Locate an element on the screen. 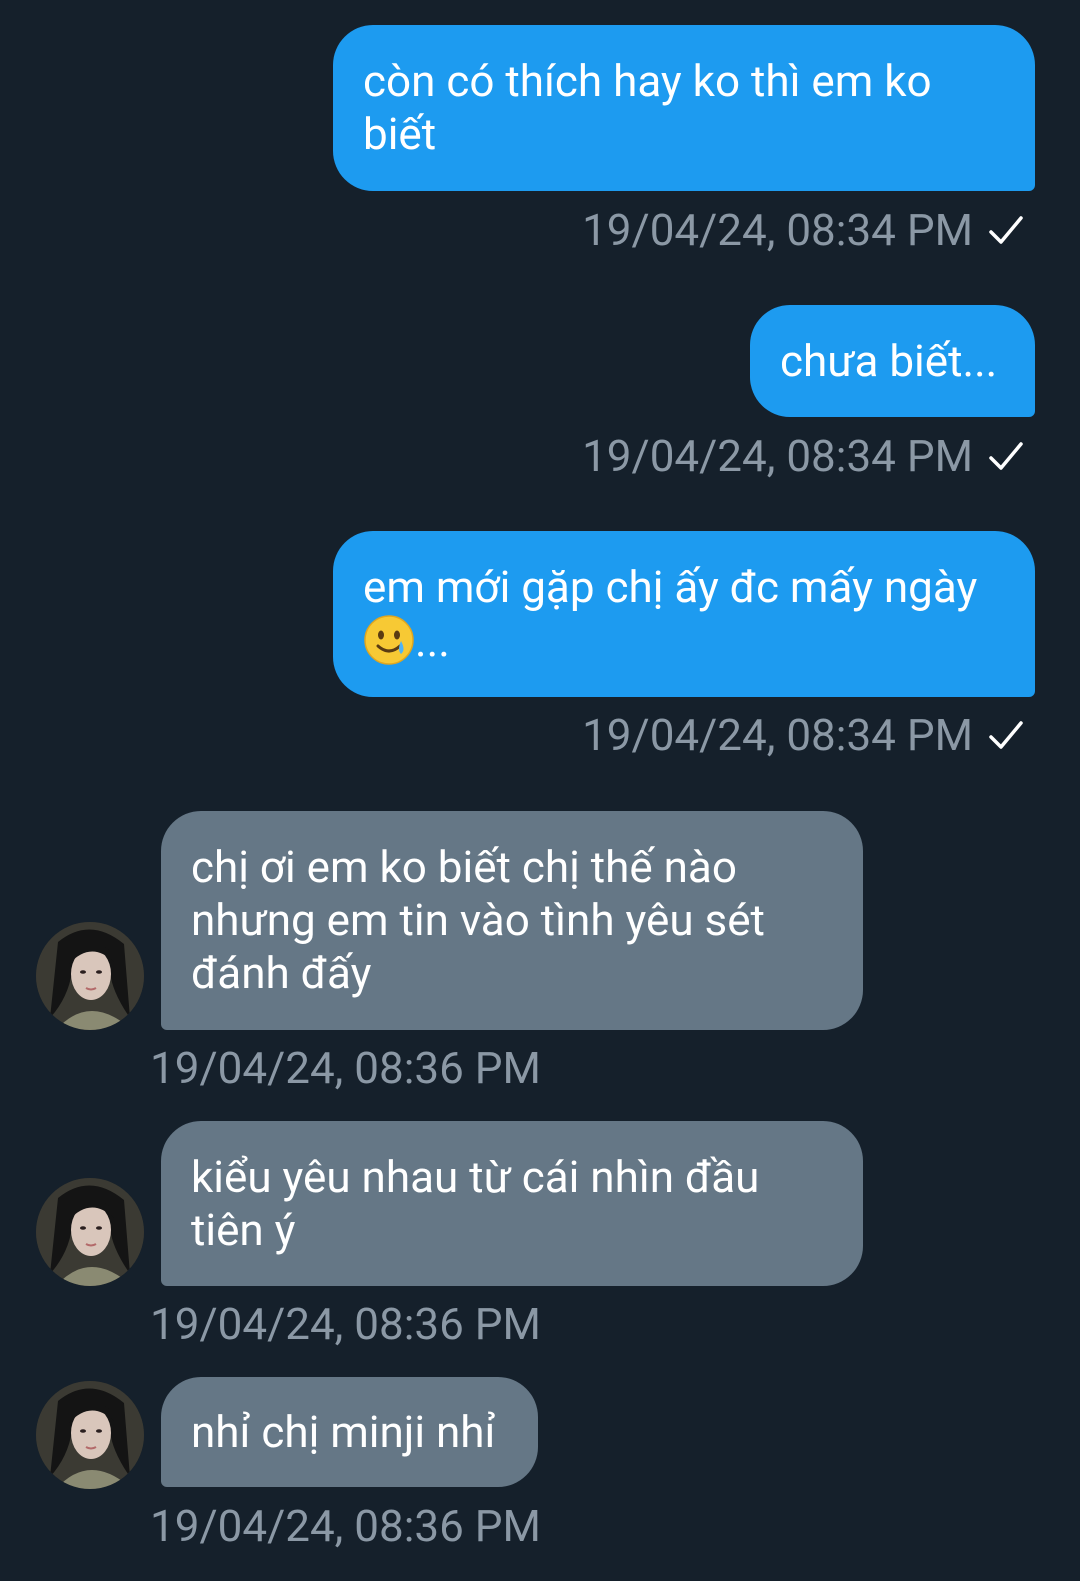  sent-message-bubble: còn có thích hay ko thì em ko biết is located at coordinates (684, 108).